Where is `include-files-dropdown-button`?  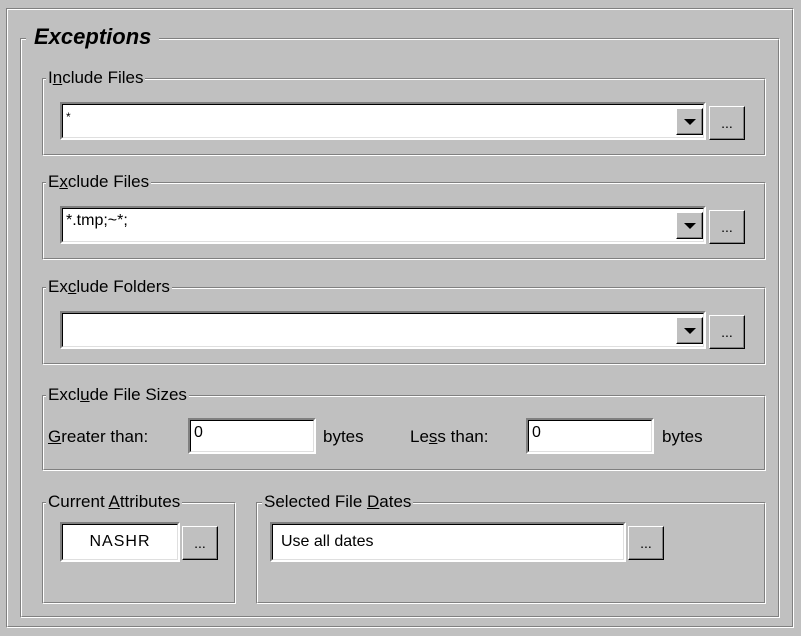 include-files-dropdown-button is located at coordinates (689, 121).